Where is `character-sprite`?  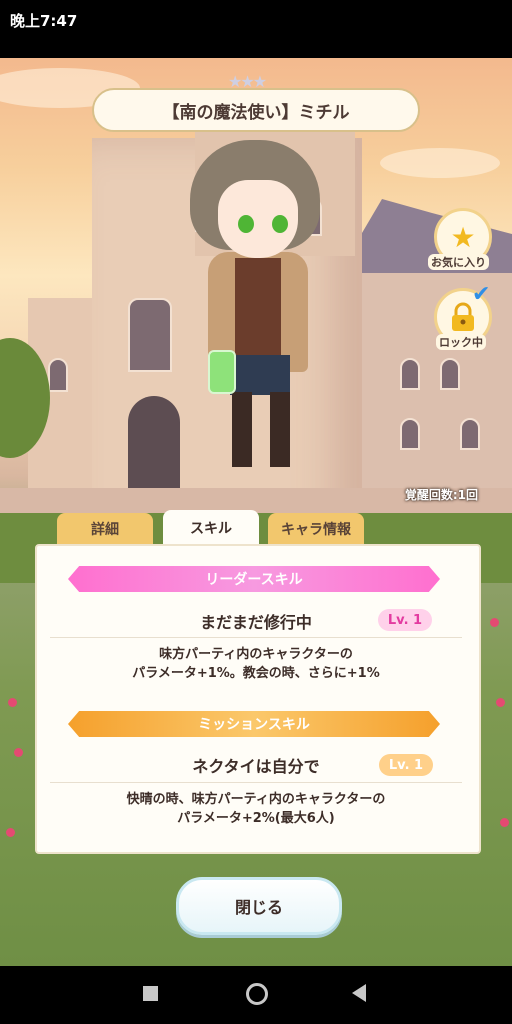 character-sprite is located at coordinates (260, 310).